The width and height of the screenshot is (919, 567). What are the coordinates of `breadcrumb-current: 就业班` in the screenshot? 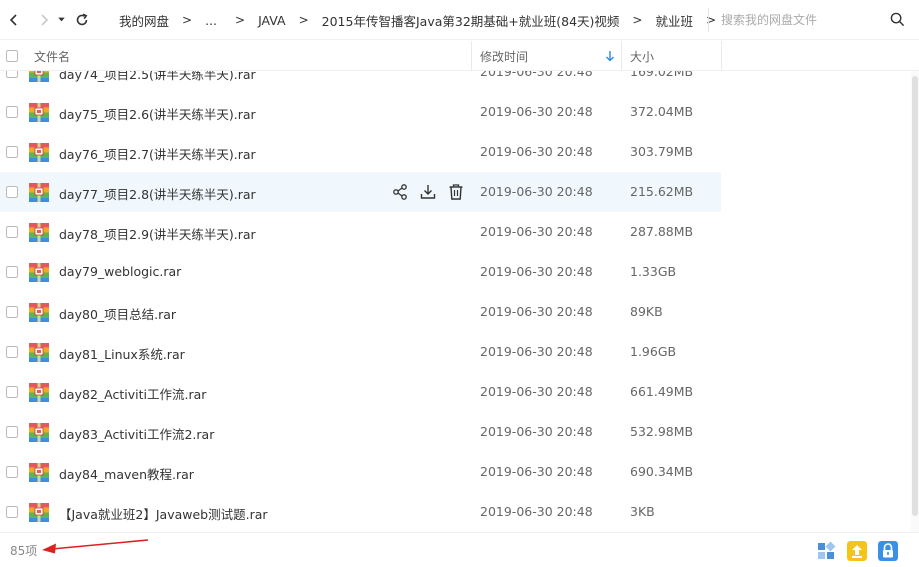 It's located at (674, 20).